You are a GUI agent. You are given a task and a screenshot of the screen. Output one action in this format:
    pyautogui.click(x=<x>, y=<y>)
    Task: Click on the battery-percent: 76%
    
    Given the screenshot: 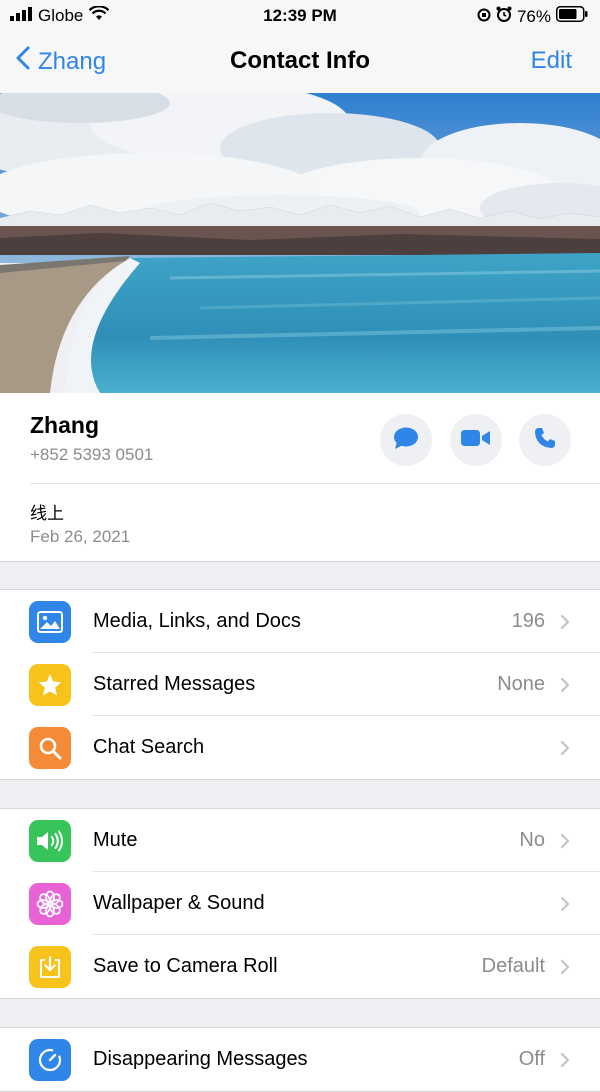 What is the action you would take?
    pyautogui.click(x=533, y=16)
    